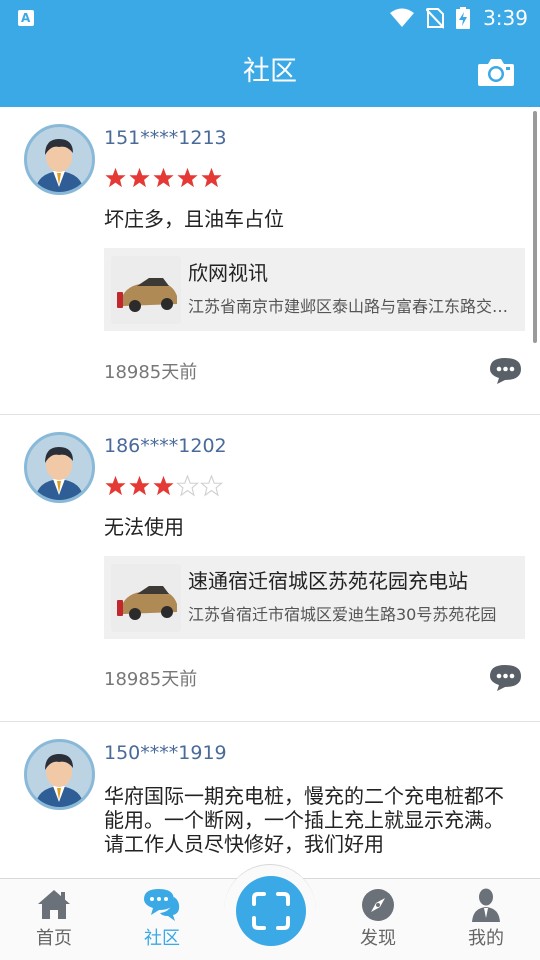 The height and width of the screenshot is (960, 540). Describe the element at coordinates (354, 306) in the screenshot. I see `station-address: 江苏省南京市建邺区泰山路与富春江东路交叉口` at that location.